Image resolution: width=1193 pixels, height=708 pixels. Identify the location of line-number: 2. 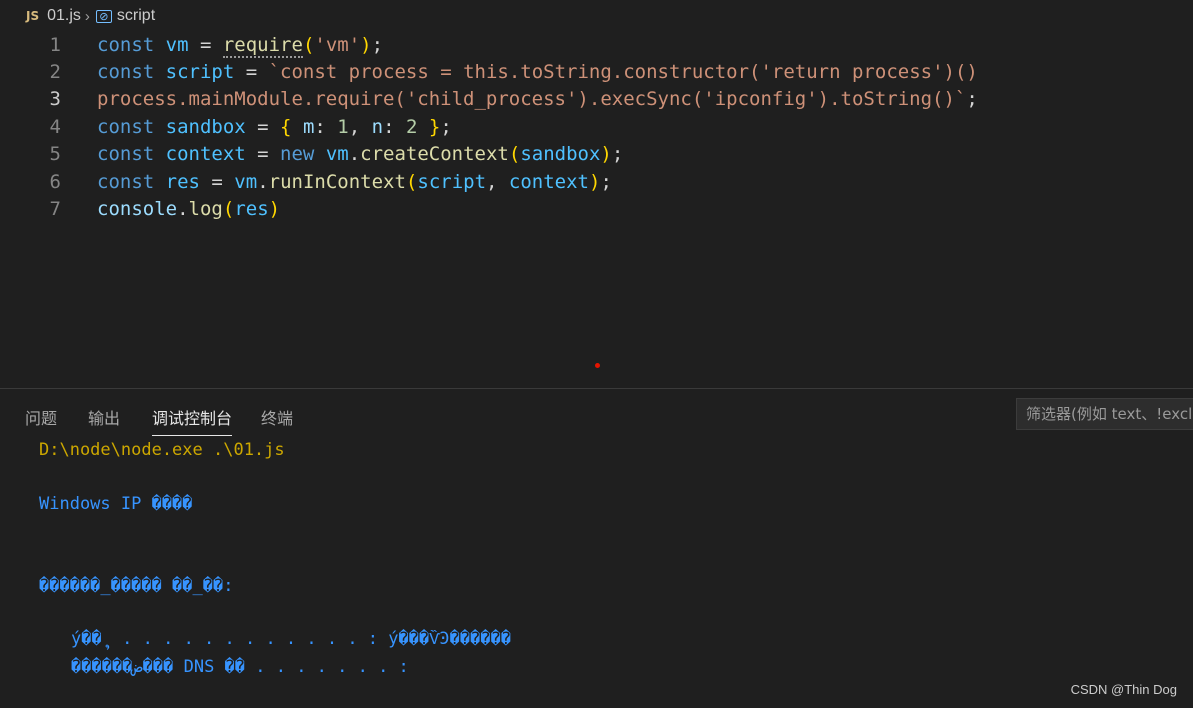
(30, 72).